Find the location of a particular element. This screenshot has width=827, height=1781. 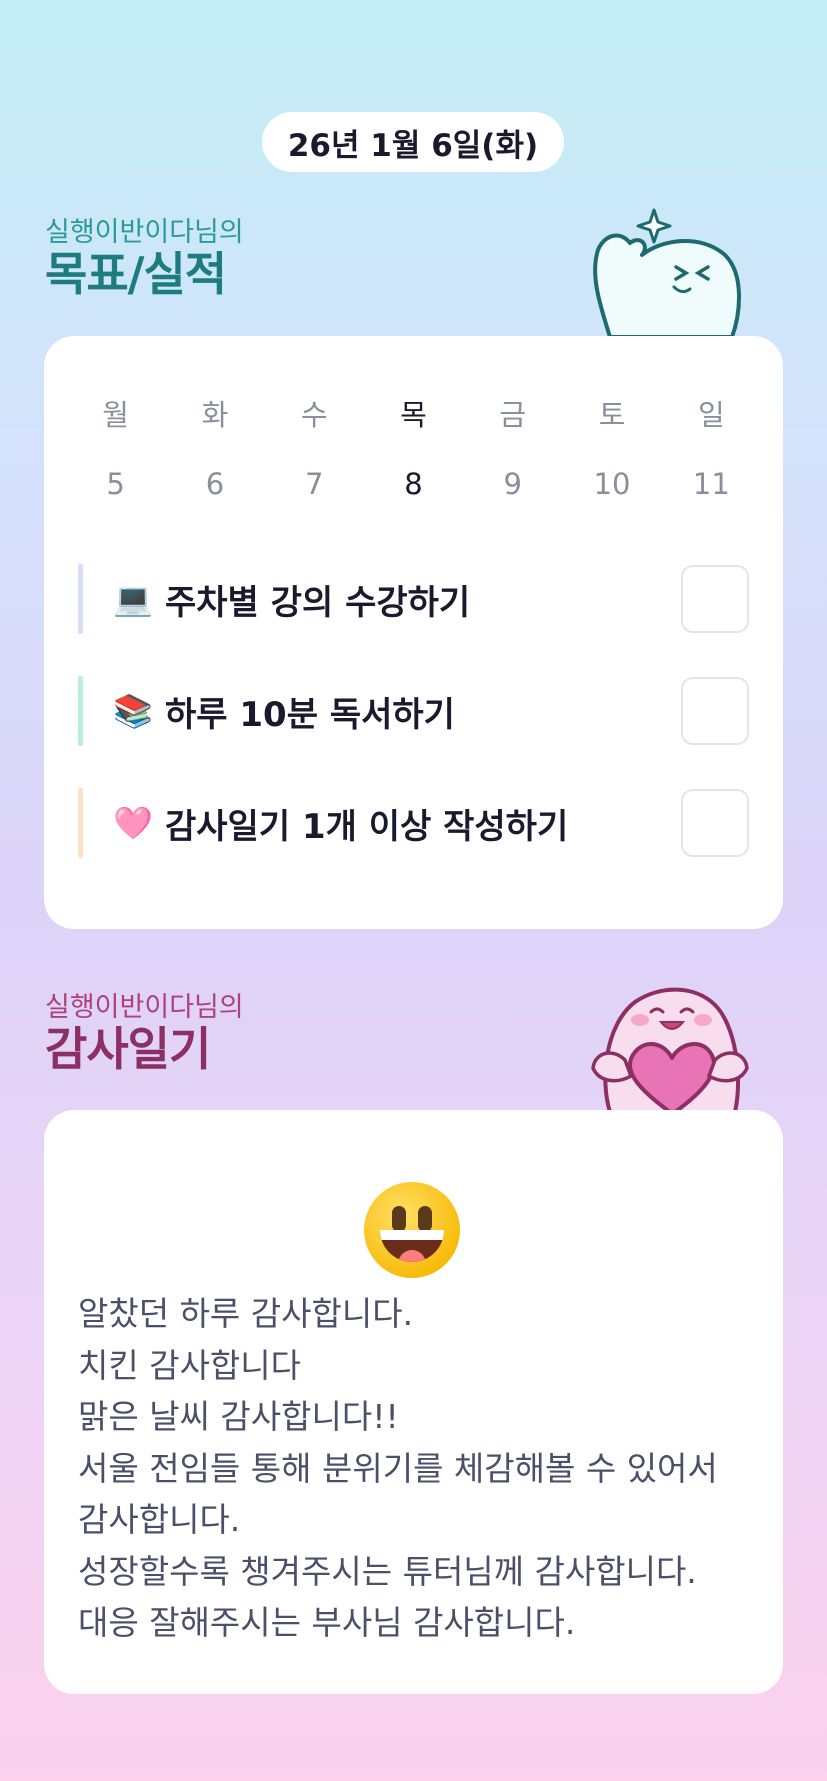

grinning-face-icon is located at coordinates (412, 1230).